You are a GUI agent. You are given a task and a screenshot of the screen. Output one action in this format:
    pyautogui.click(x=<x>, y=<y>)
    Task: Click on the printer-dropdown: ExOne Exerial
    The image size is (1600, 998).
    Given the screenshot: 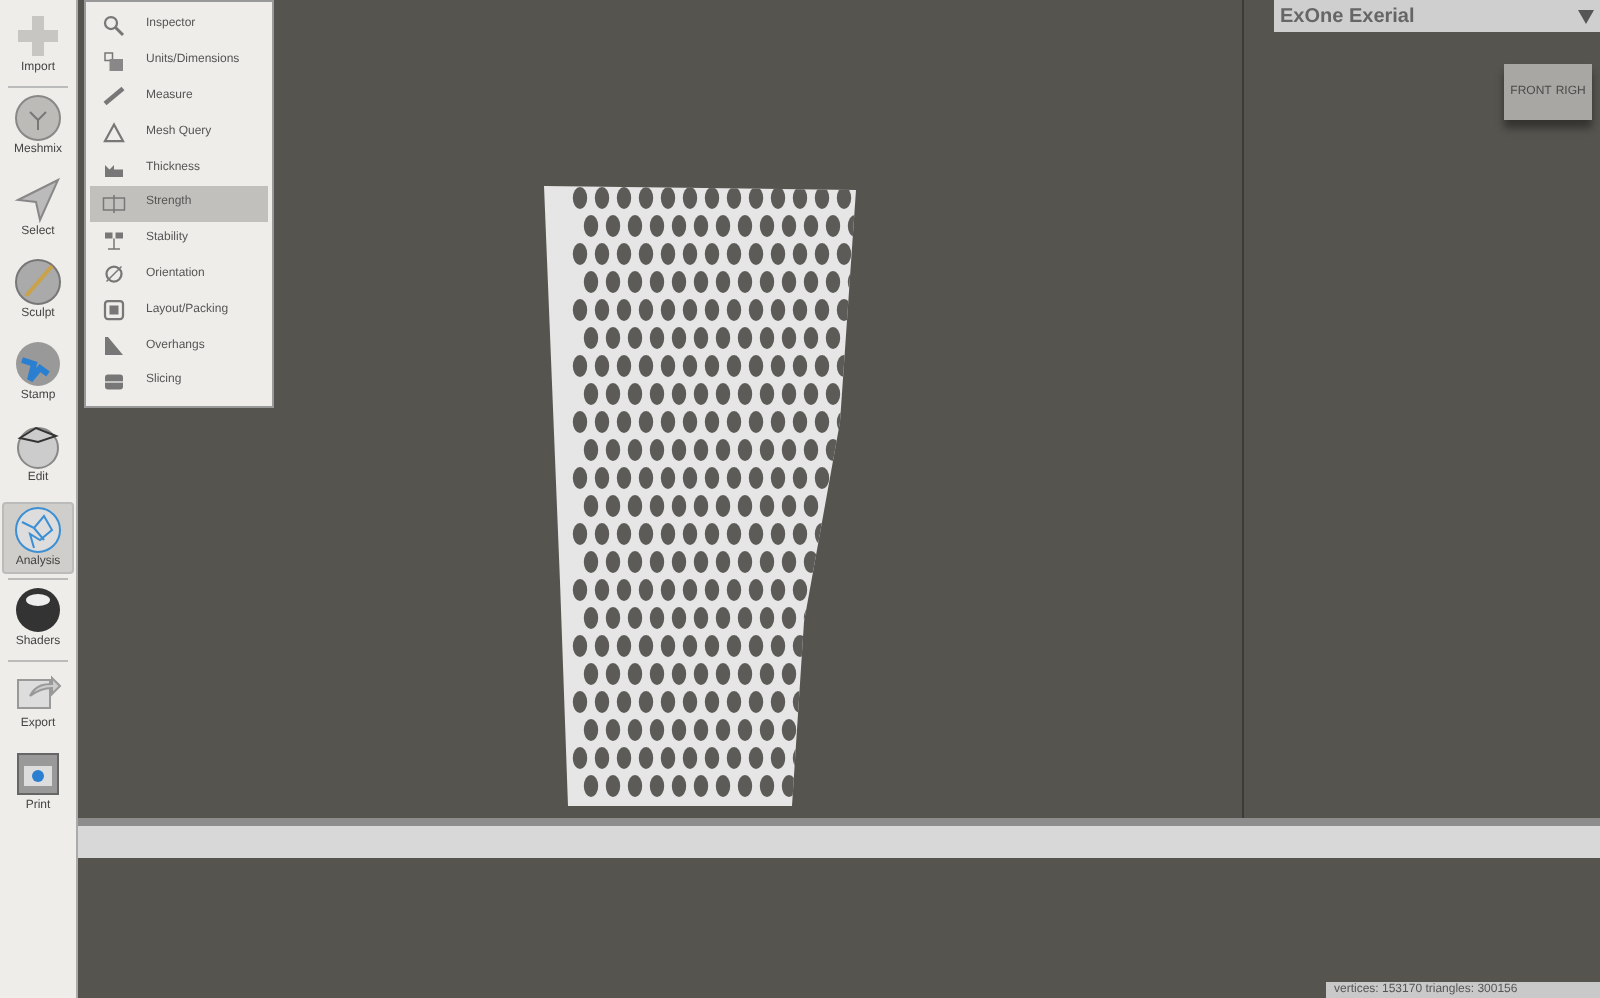 What is the action you would take?
    pyautogui.click(x=1437, y=16)
    